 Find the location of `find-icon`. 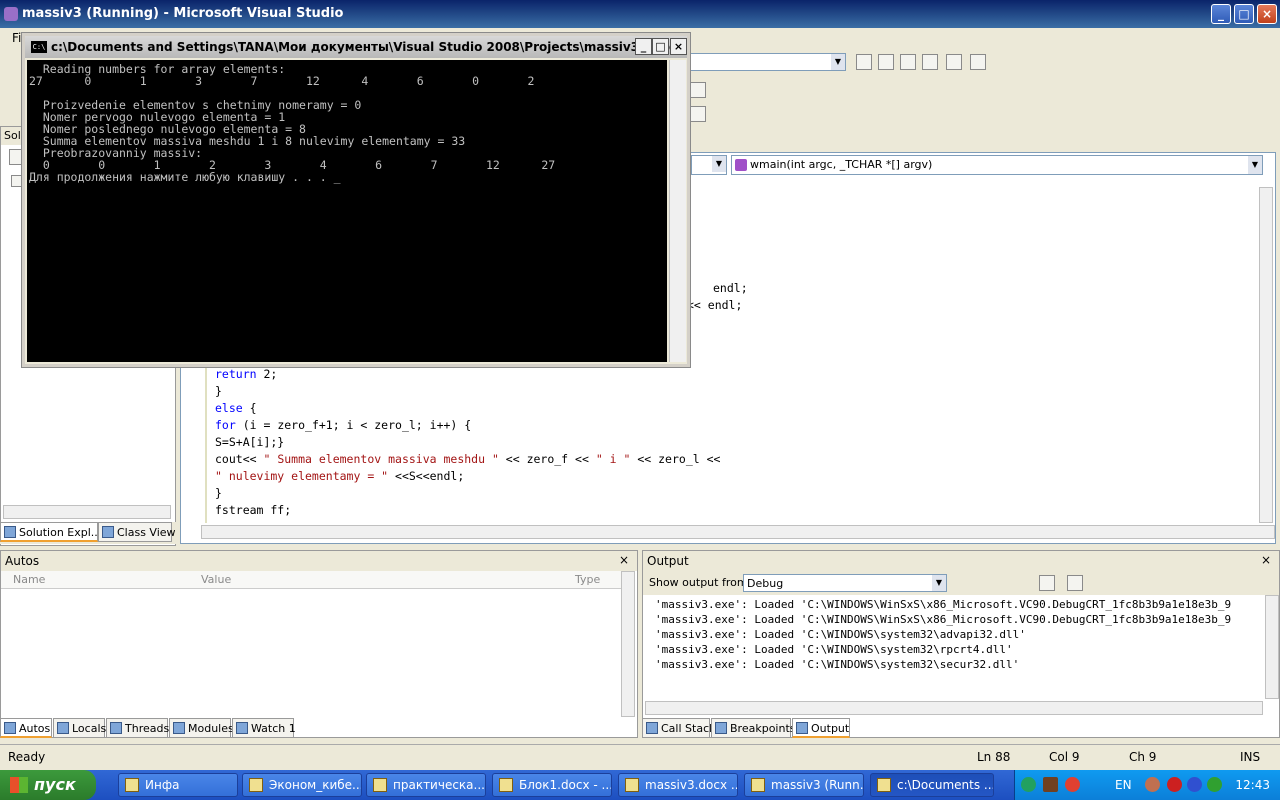

find-icon is located at coordinates (864, 62).